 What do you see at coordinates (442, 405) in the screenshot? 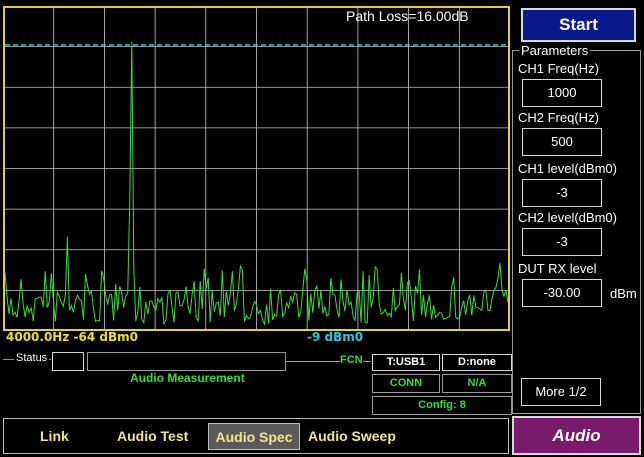
I see `config-cell: Config: 8` at bounding box center [442, 405].